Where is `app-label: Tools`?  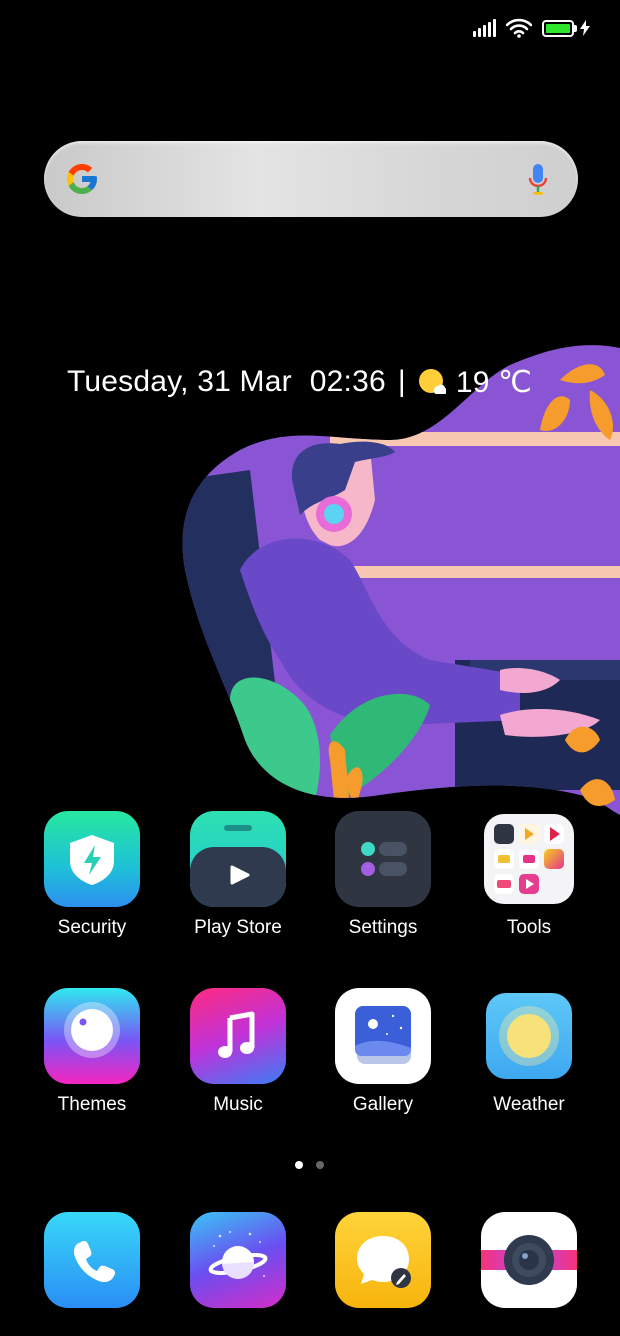 app-label: Tools is located at coordinates (529, 927).